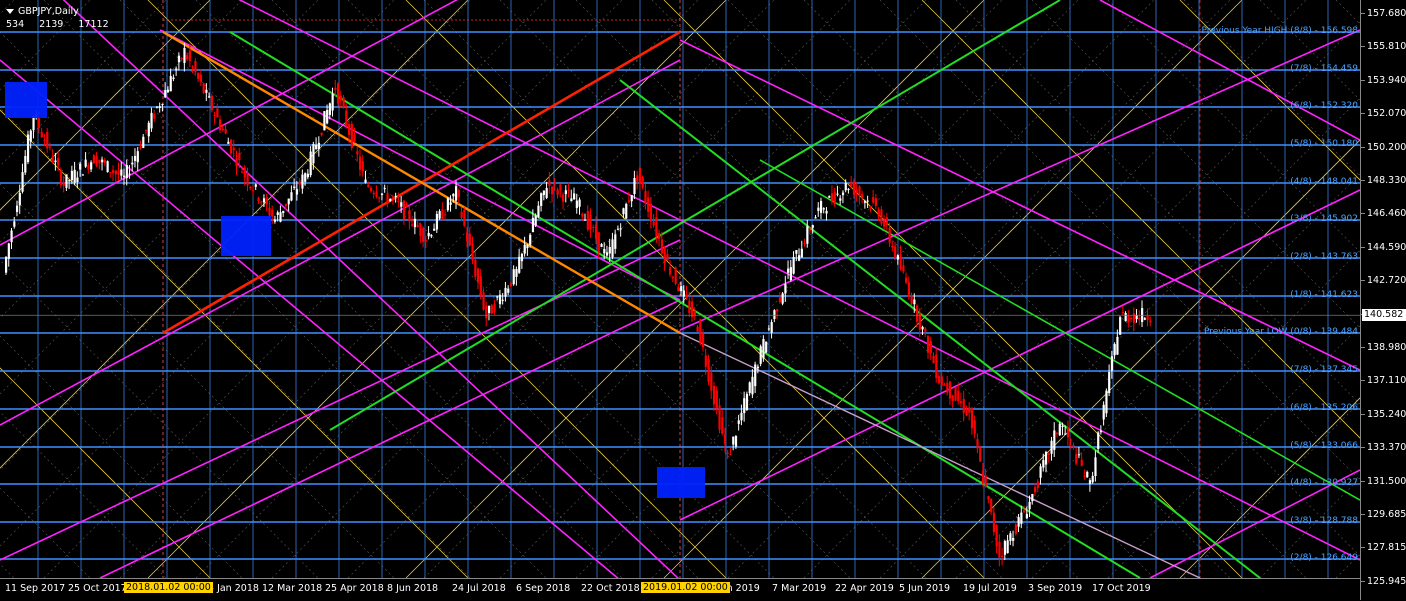 Image resolution: width=1406 pixels, height=601 pixels. What do you see at coordinates (354, 588) in the screenshot?
I see `date-tick-label: 25 Apr 2018` at bounding box center [354, 588].